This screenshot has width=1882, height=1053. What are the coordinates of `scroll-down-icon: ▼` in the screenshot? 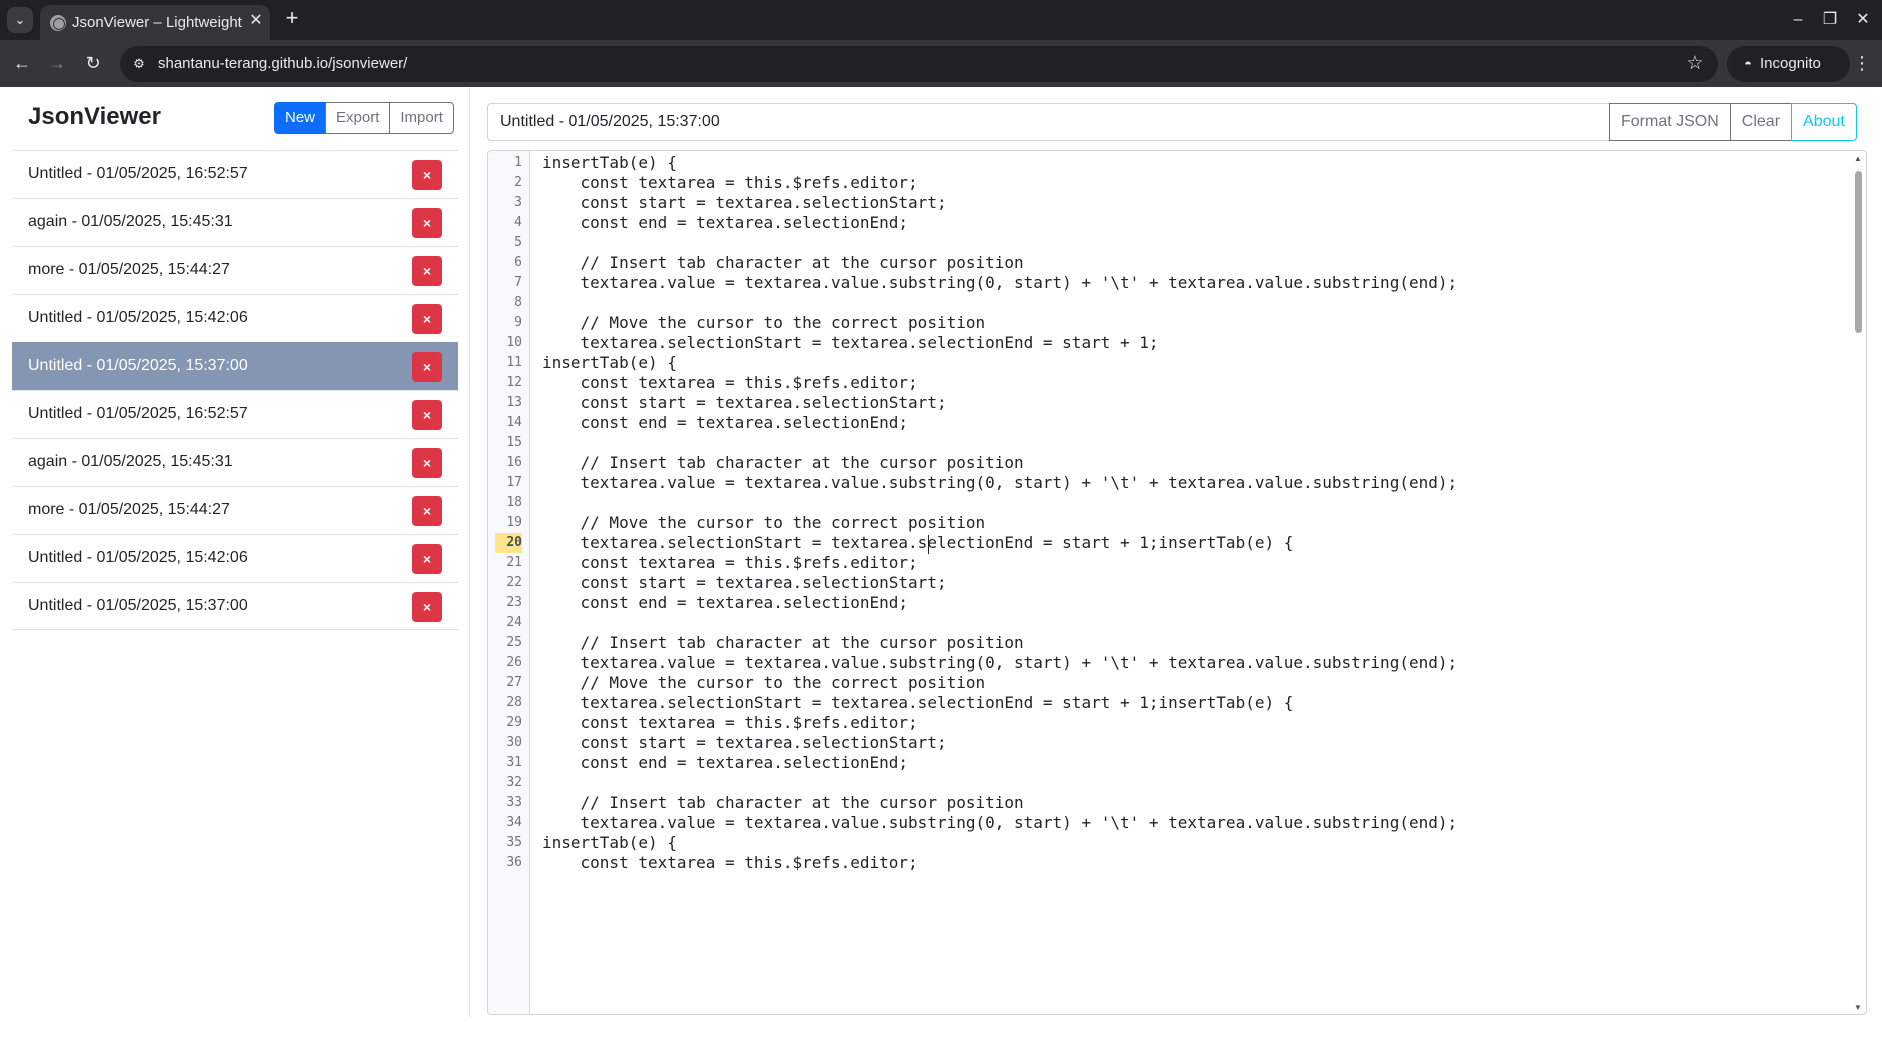 It's located at (1858, 1008).